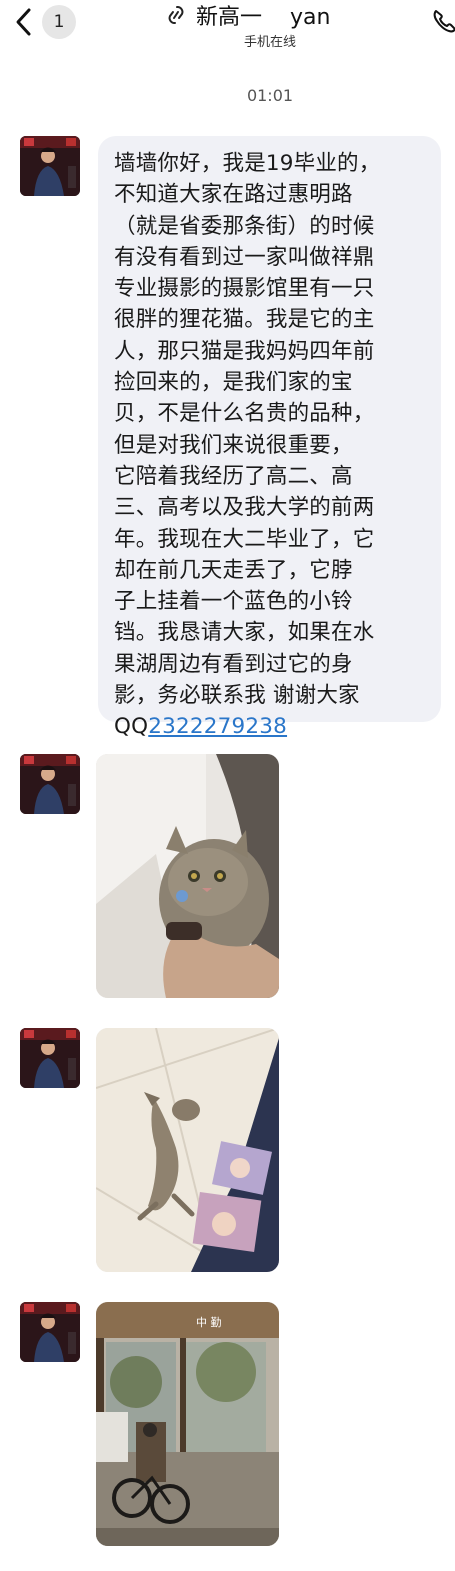 The image size is (455, 1571). I want to click on message-line: 捡回来的，是我们家的宝, so click(233, 383).